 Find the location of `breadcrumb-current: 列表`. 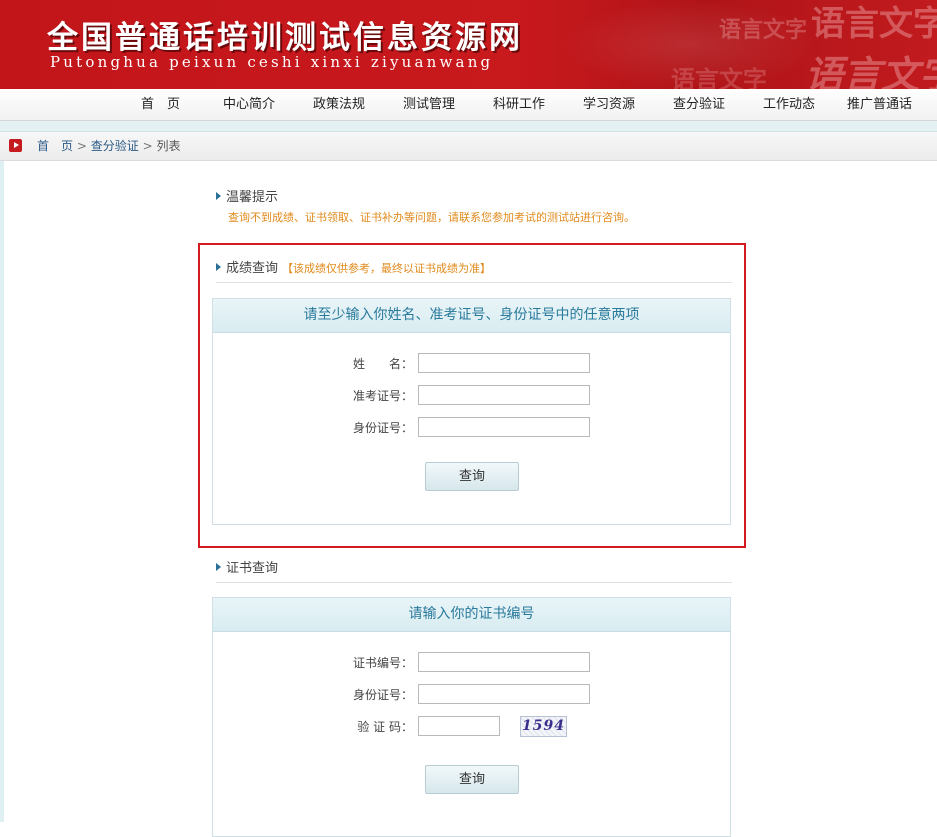

breadcrumb-current: 列表 is located at coordinates (168, 146).